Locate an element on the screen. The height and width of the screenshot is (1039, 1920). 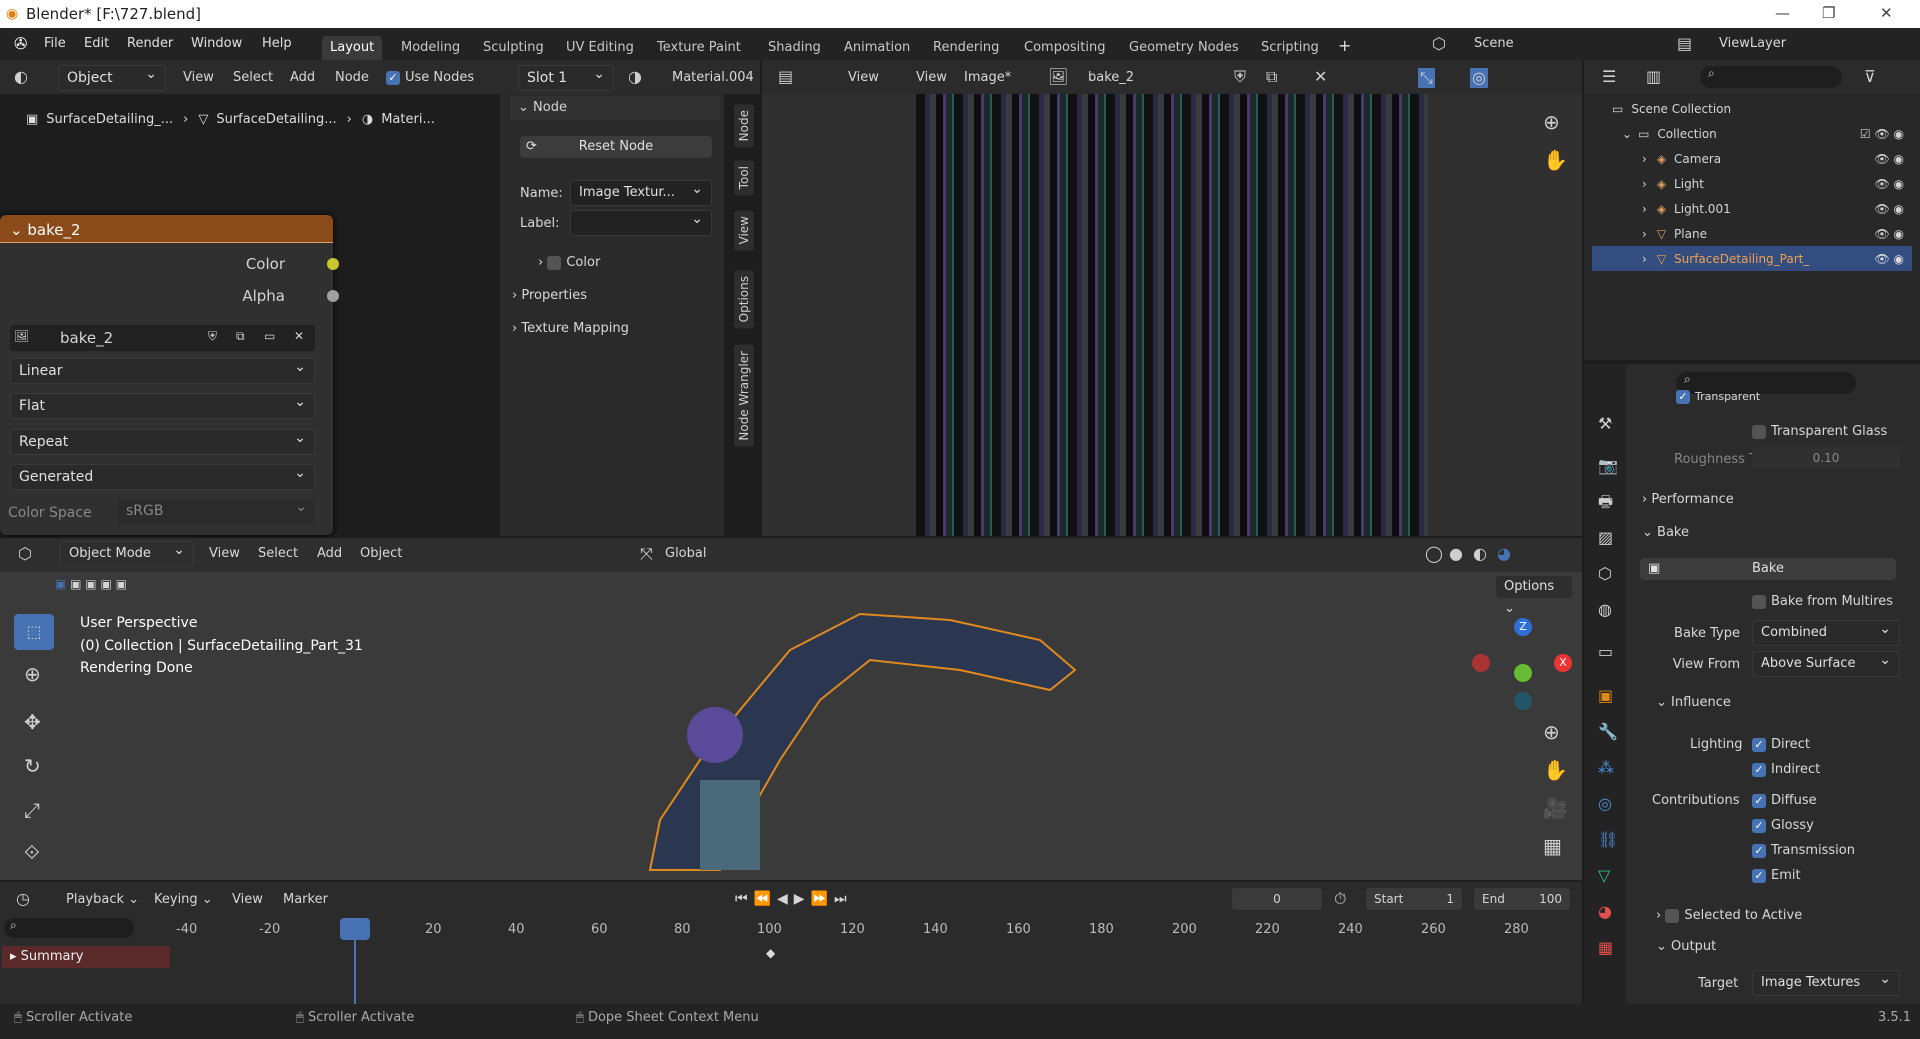
open-image-icon: ▭ is located at coordinates (269, 336).